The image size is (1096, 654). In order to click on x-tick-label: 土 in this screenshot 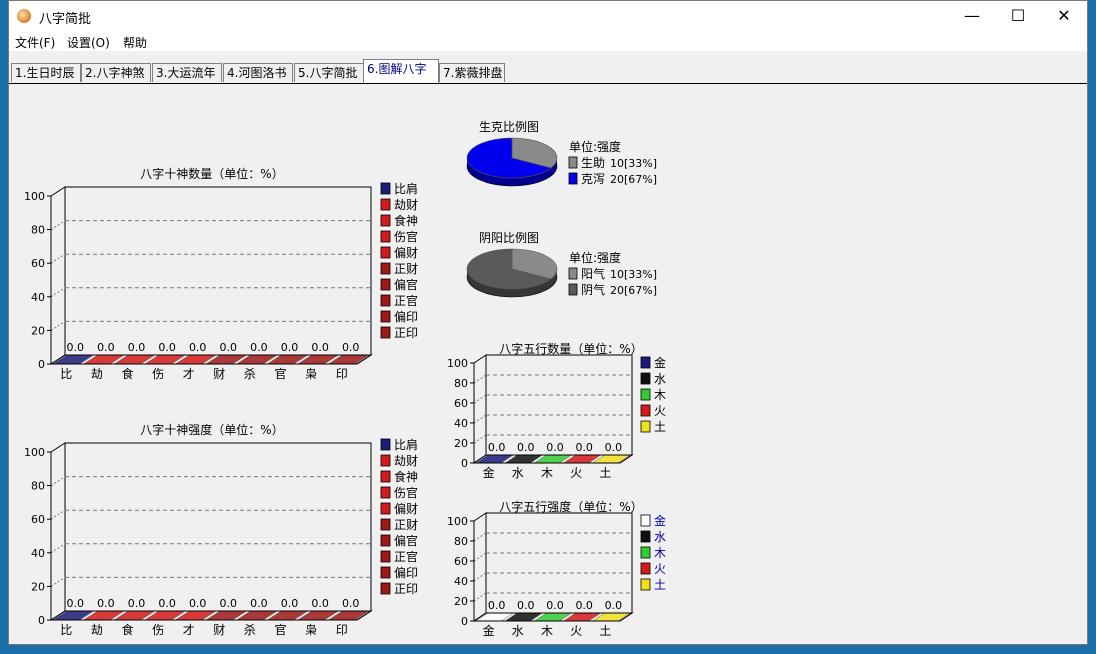, I will do `click(605, 473)`.